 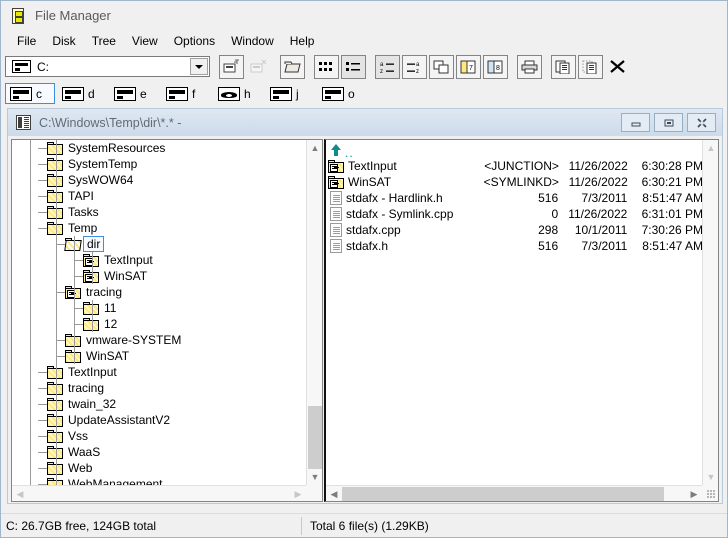 I want to click on delete-x-icon, so click(x=617, y=66).